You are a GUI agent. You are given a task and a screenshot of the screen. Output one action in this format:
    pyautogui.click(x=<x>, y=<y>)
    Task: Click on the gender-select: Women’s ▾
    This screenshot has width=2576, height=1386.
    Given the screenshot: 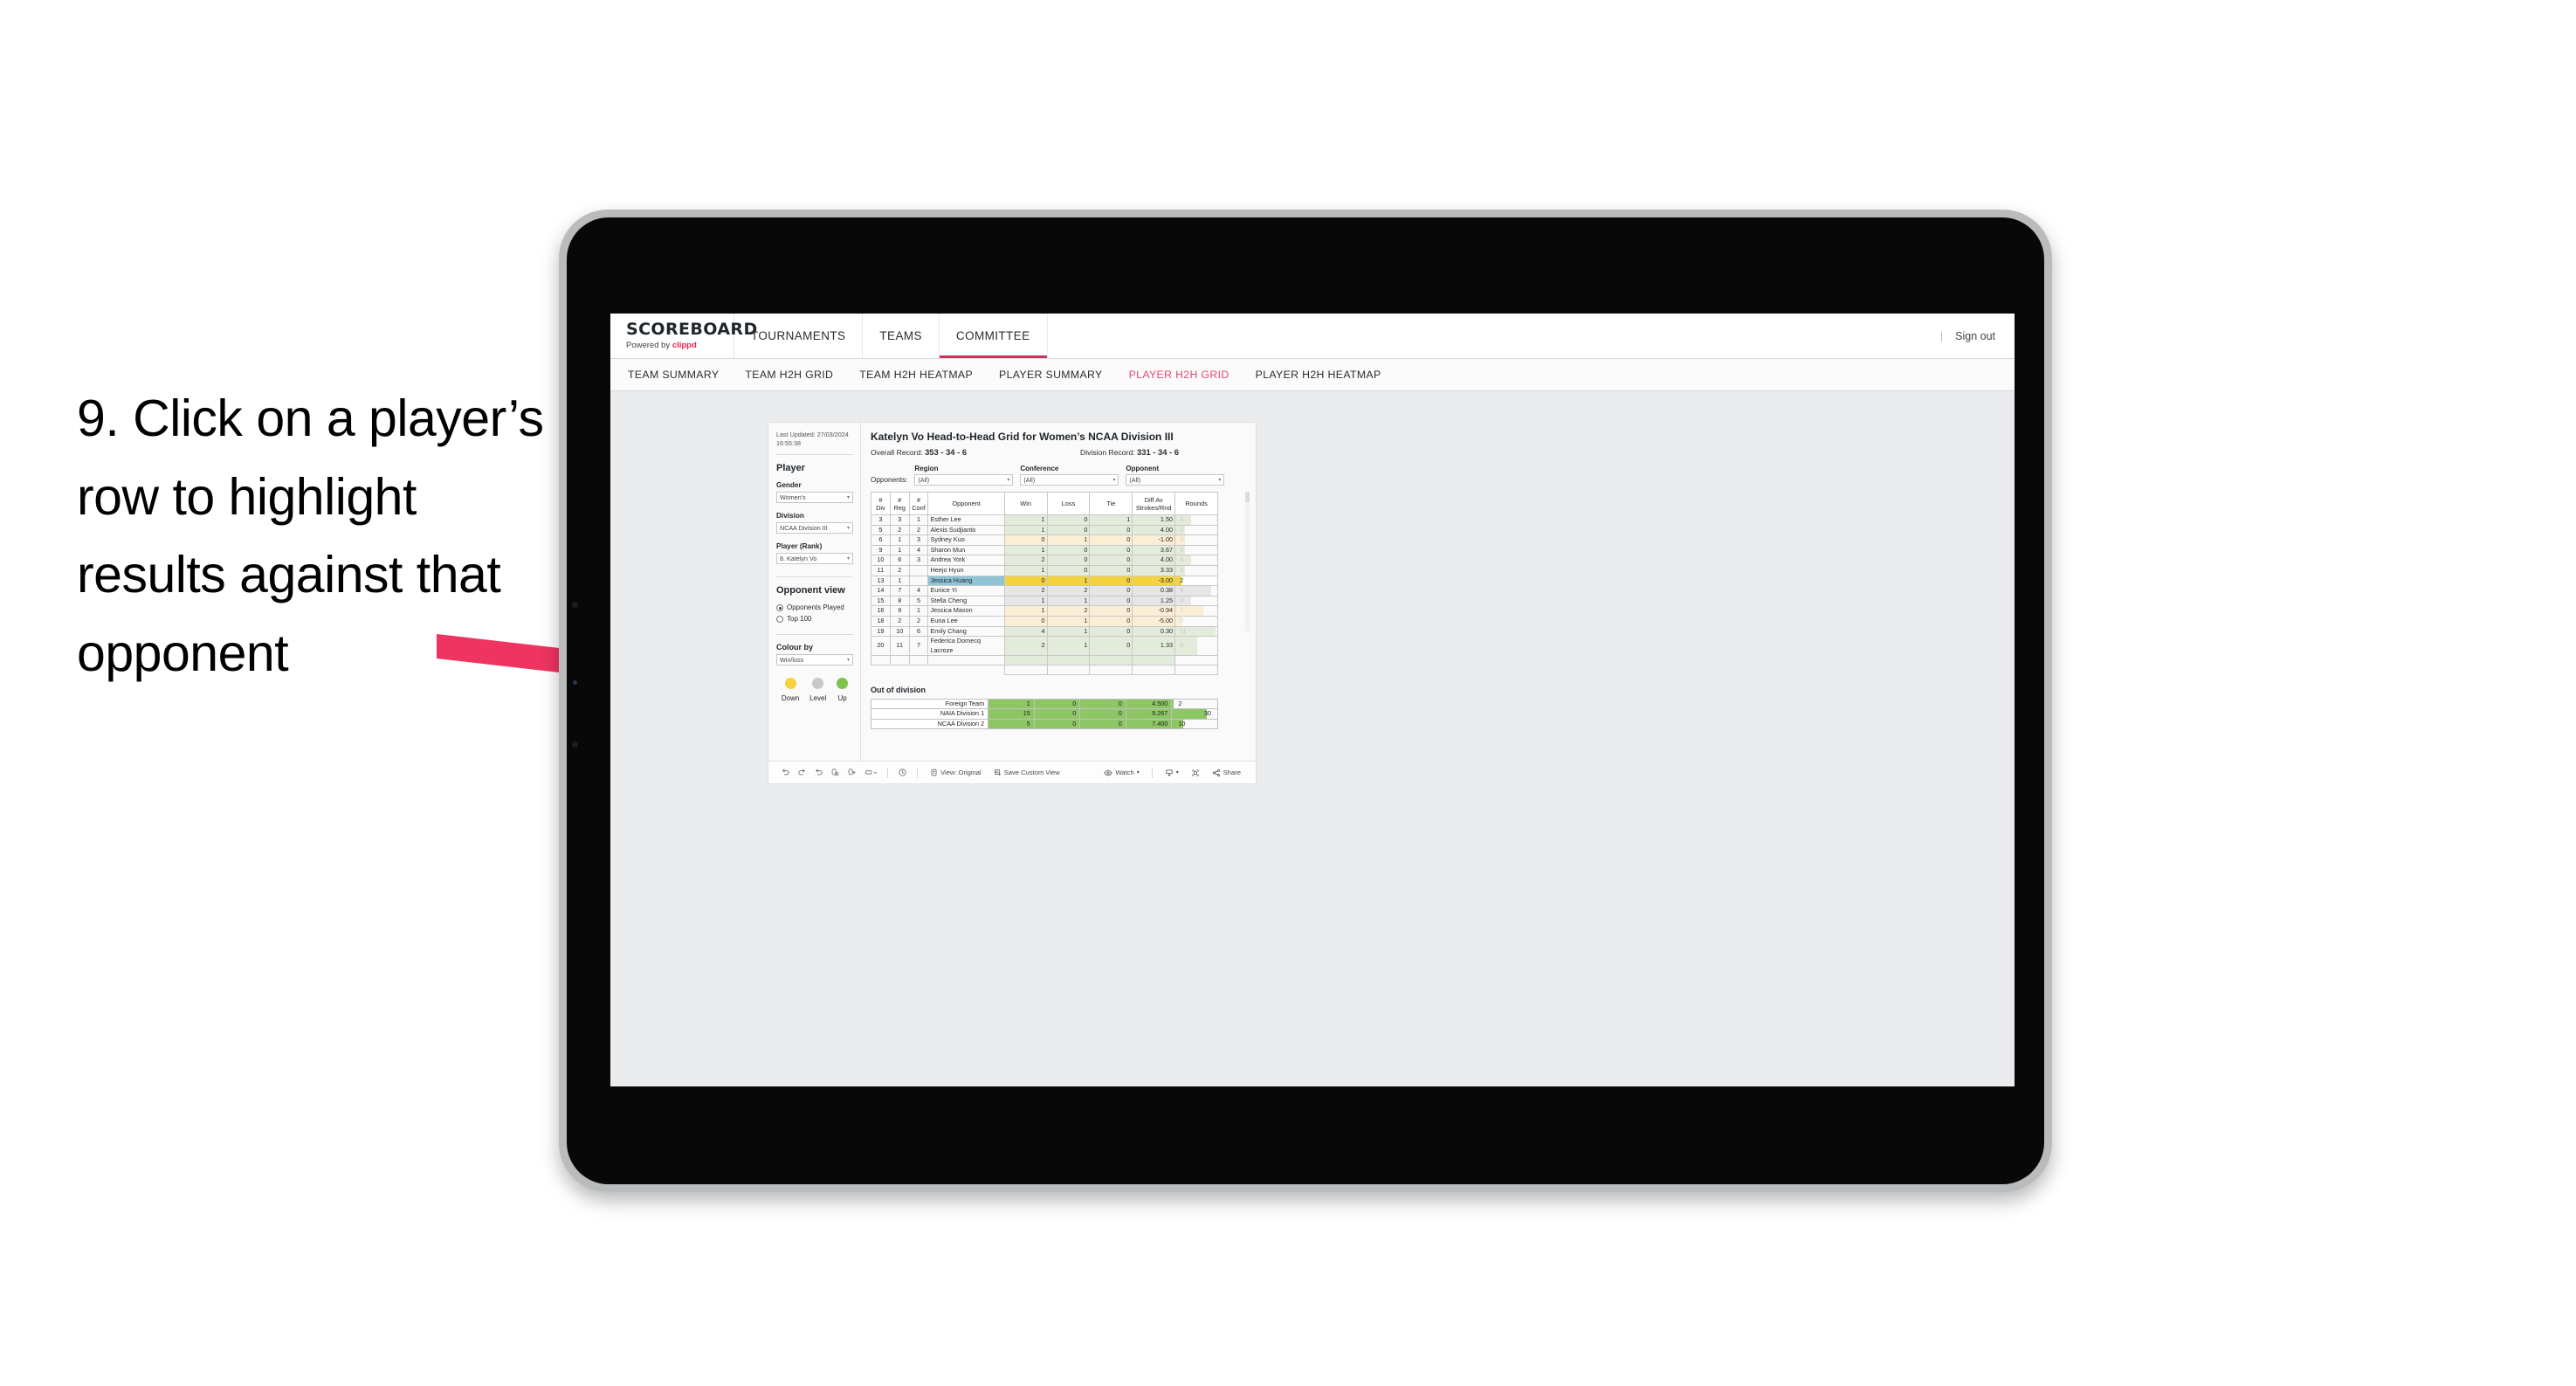 What is the action you would take?
    pyautogui.click(x=814, y=498)
    